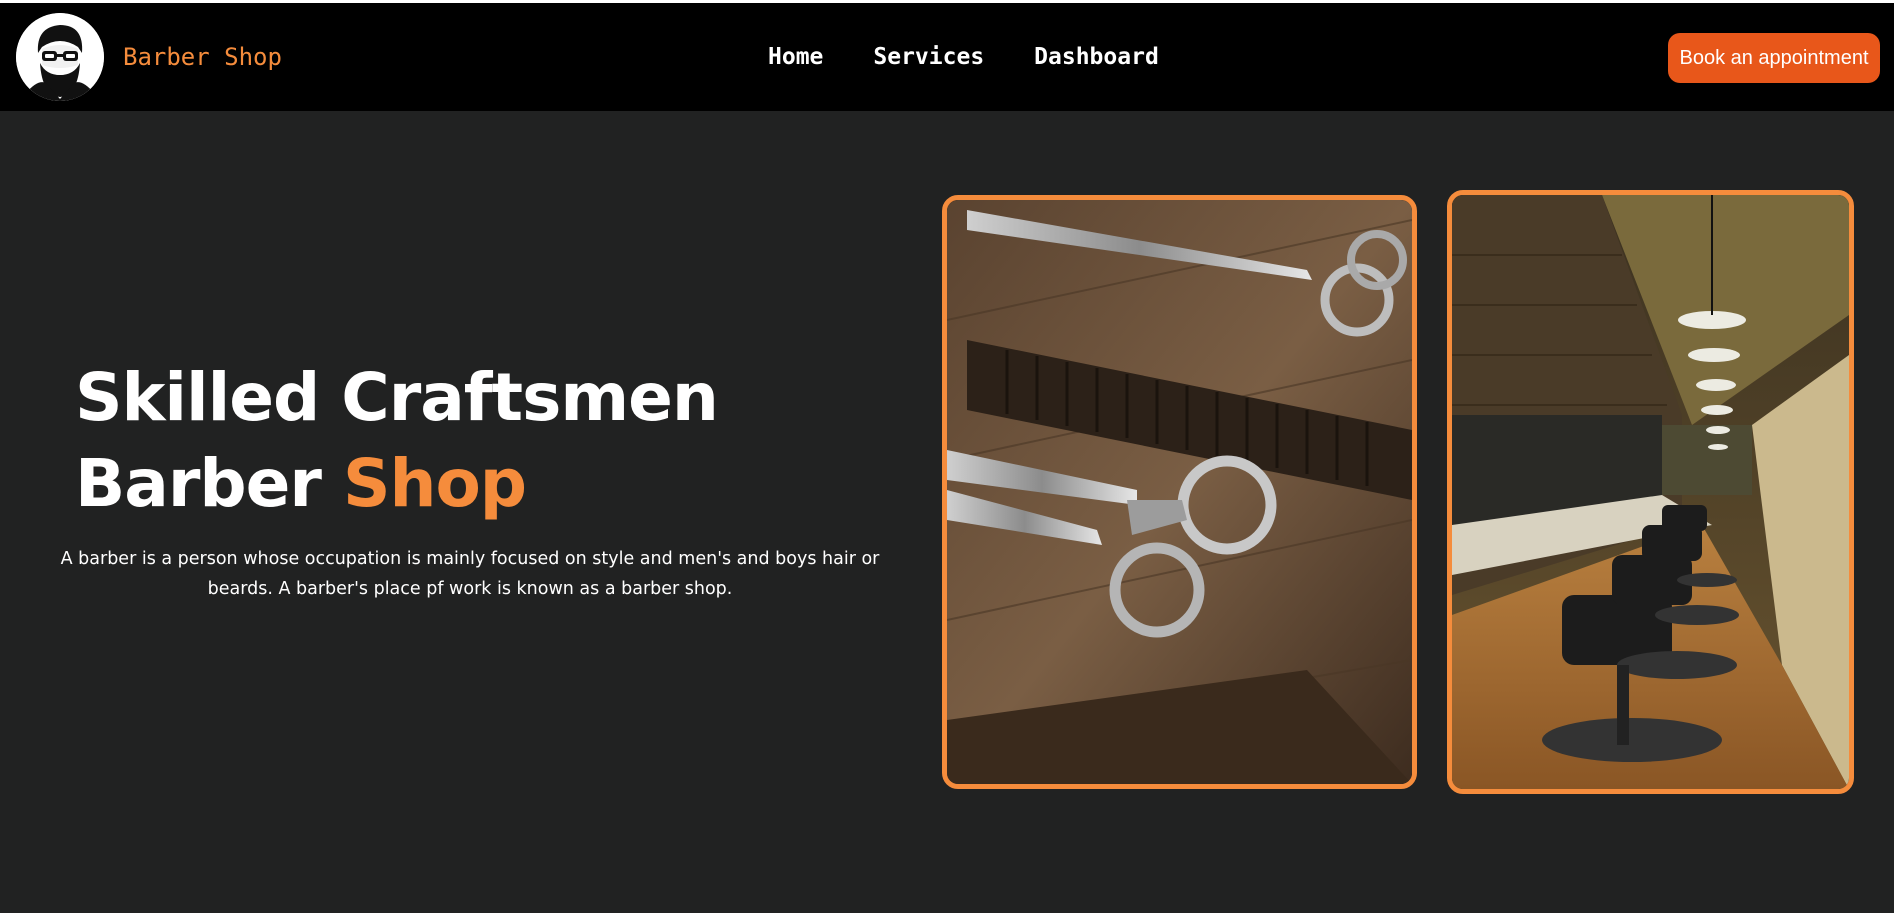  I want to click on hero-title-word: Barber, so click(198, 483).